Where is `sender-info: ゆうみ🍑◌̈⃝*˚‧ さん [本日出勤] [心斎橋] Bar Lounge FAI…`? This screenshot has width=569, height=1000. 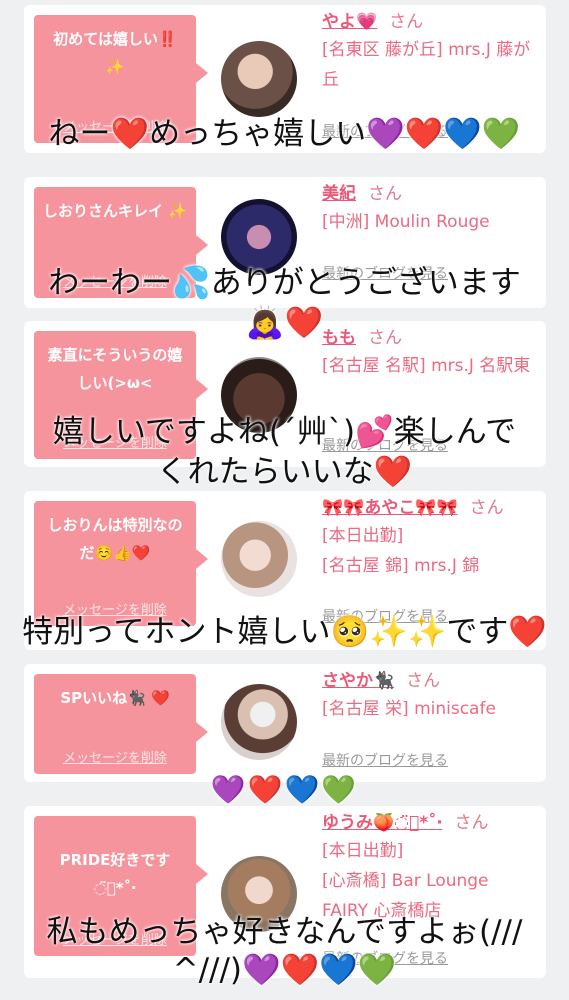
sender-info: ゆうみ🍑◌̈⃝*˚‧ さん [本日出勤] [心斎橋] Bar Lounge FAI… is located at coordinates (429, 868).